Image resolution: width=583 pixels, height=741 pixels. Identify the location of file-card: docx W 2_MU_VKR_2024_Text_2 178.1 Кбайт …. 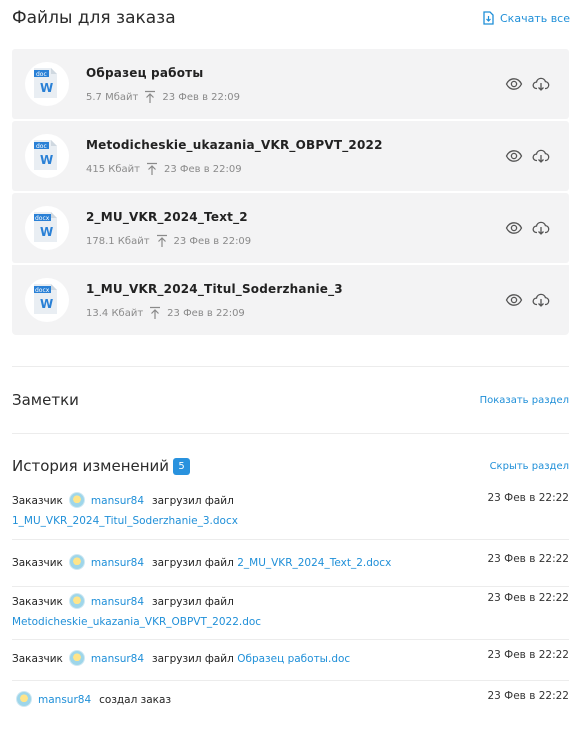
(290, 228).